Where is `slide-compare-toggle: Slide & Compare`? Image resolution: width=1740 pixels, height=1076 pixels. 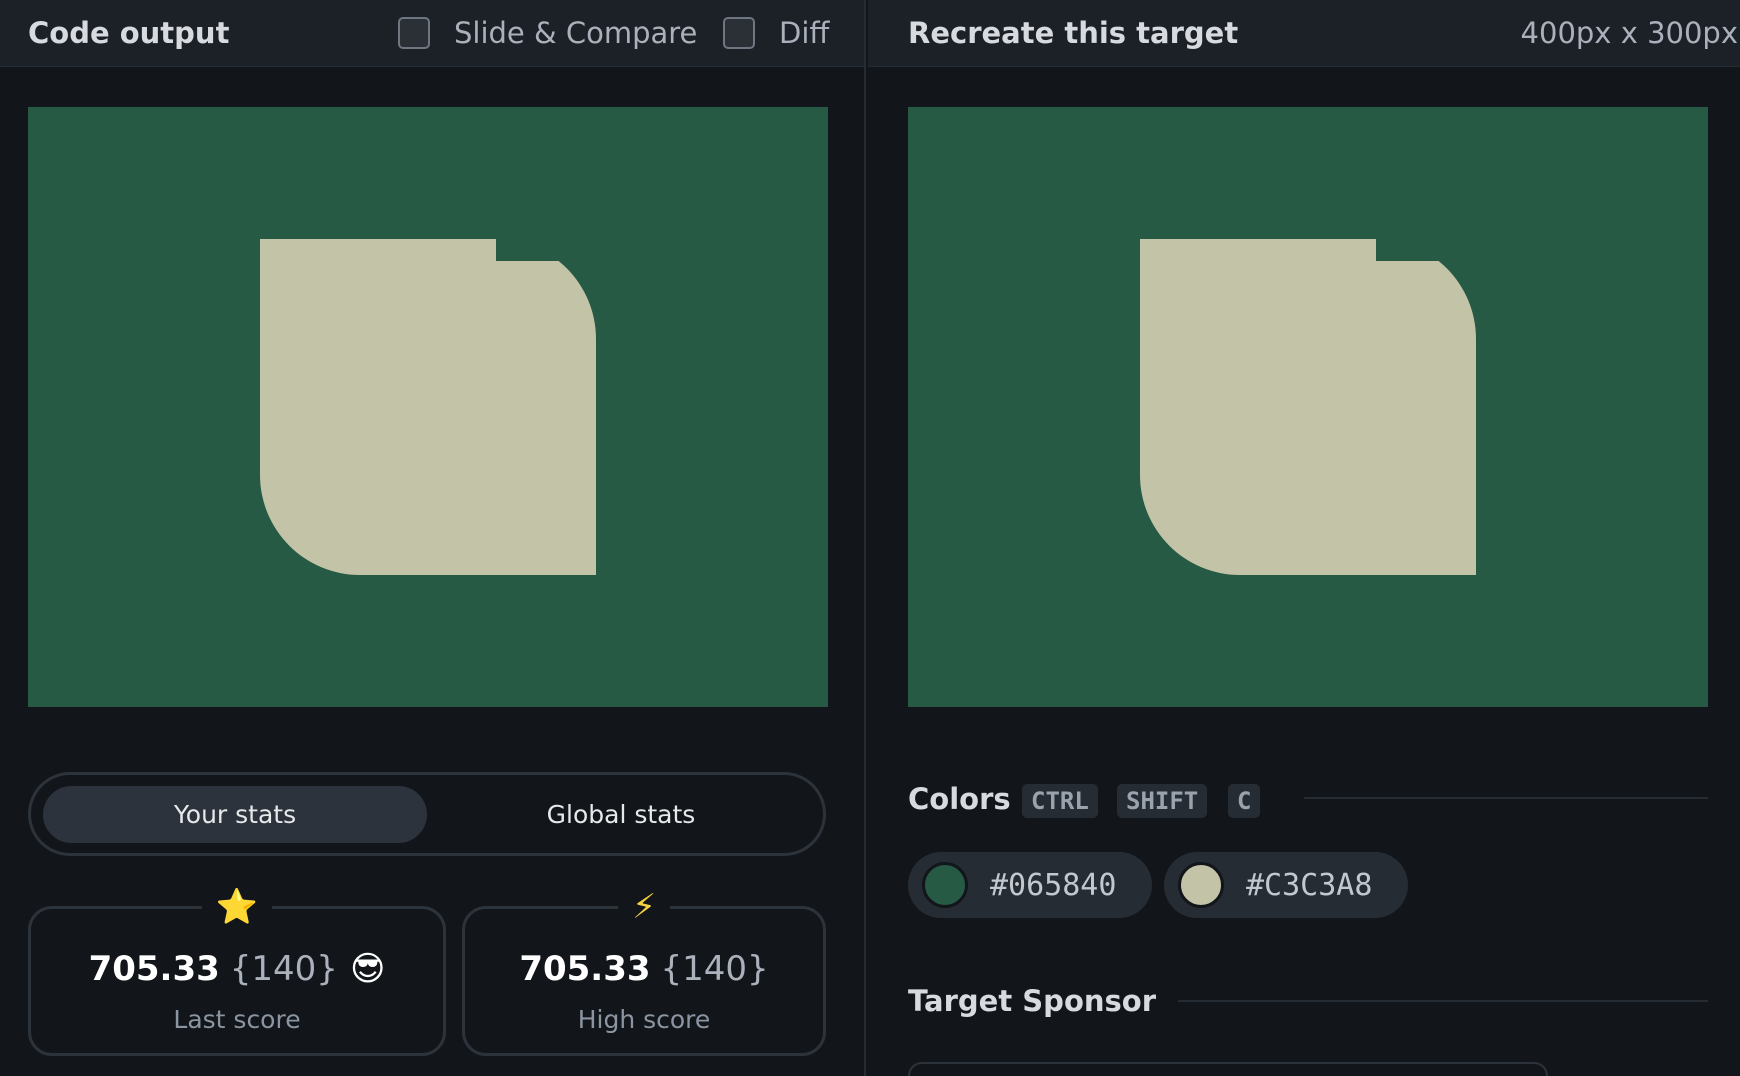
slide-compare-toggle: Slide & Compare is located at coordinates (547, 33).